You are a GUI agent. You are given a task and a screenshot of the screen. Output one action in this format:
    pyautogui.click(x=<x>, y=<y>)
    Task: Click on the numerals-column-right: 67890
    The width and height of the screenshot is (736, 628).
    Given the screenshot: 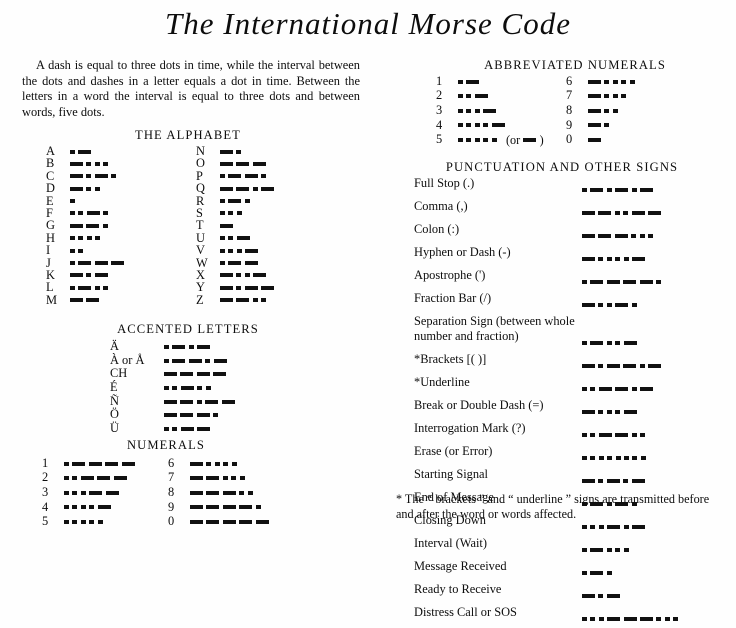 What is the action you would take?
    pyautogui.click(x=220, y=492)
    